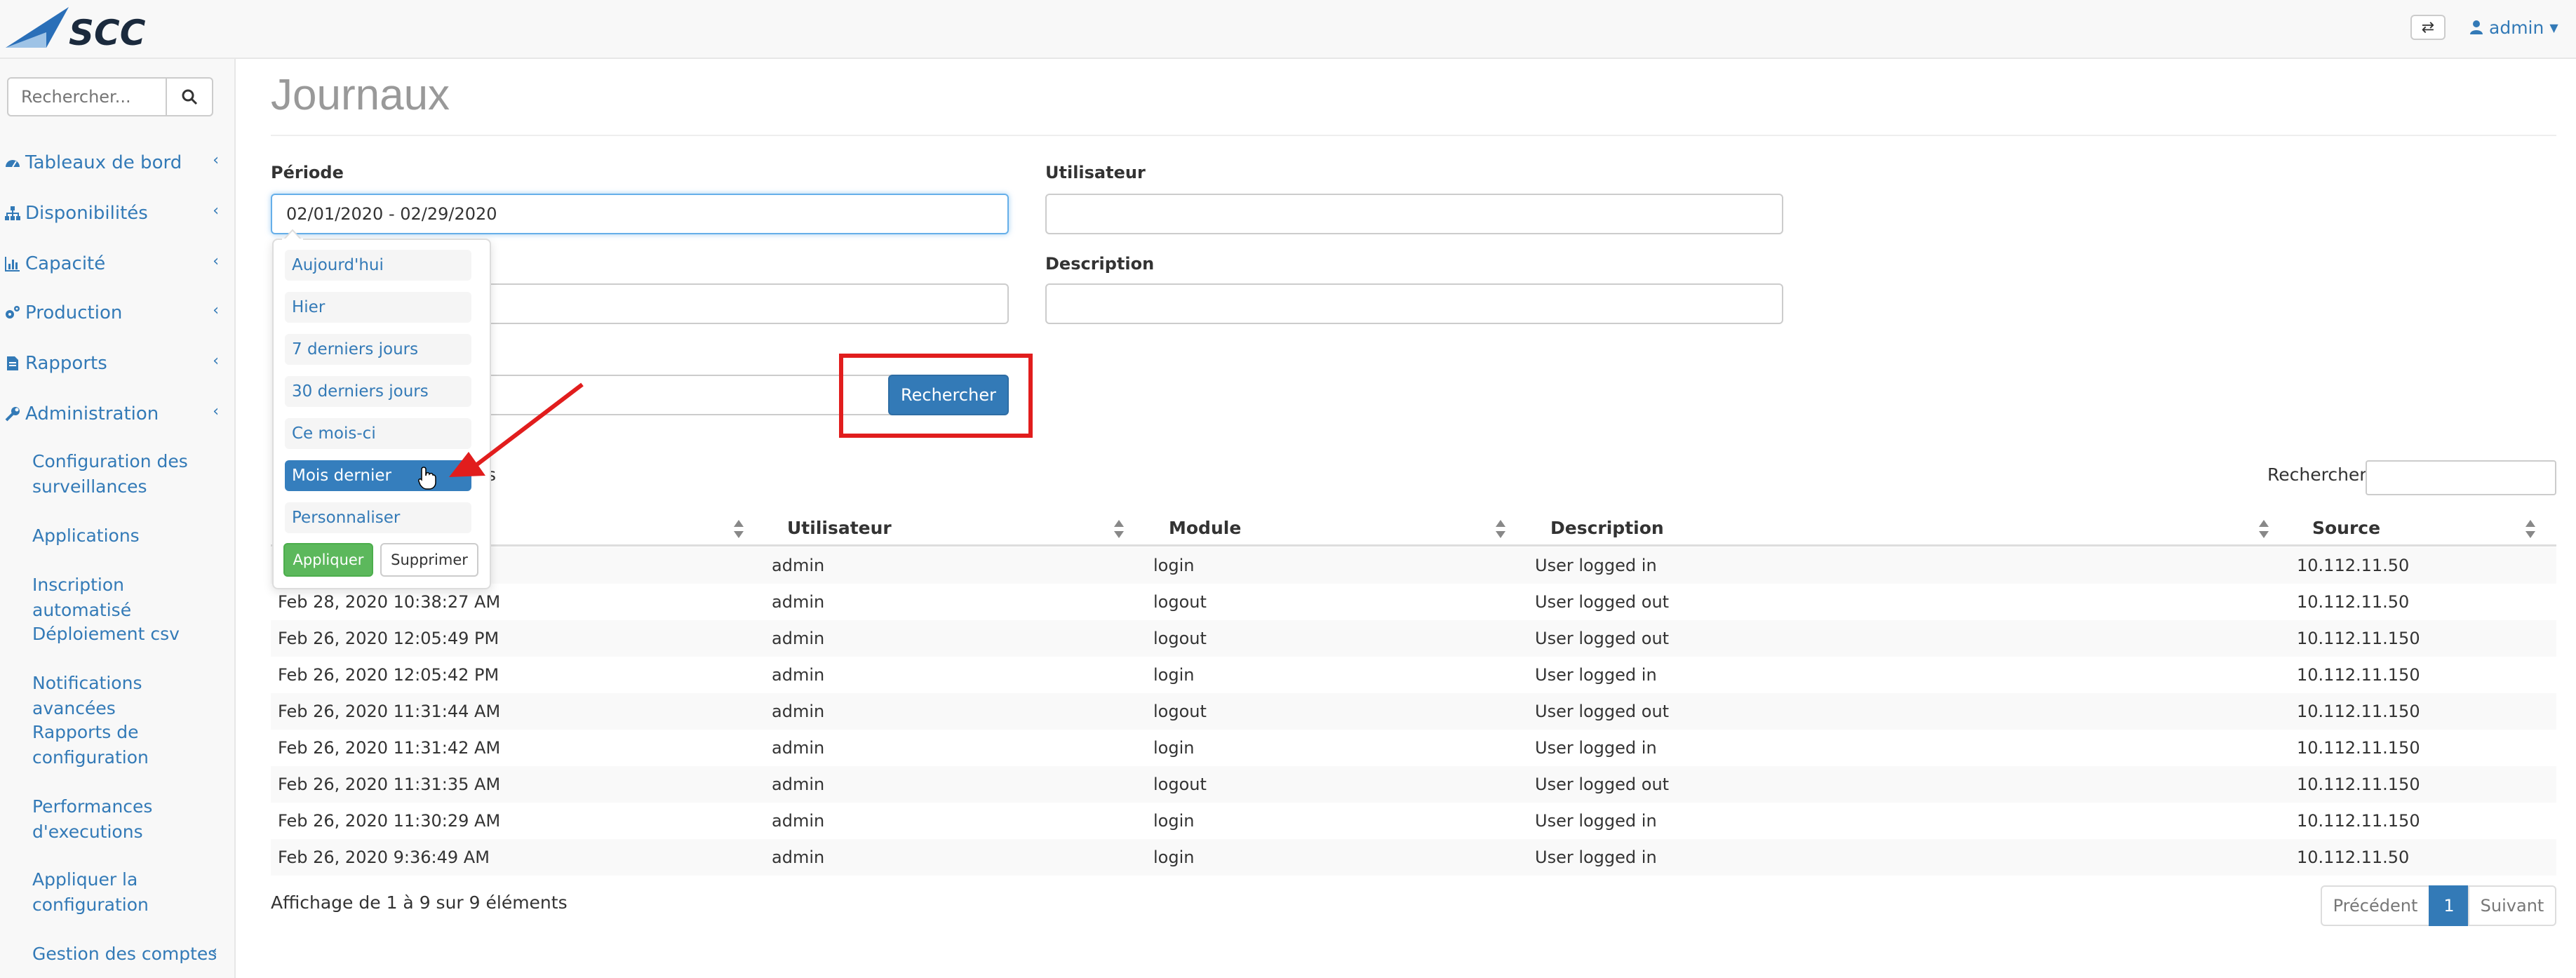 This screenshot has height=978, width=2576. I want to click on sidebar-search-button, so click(189, 96).